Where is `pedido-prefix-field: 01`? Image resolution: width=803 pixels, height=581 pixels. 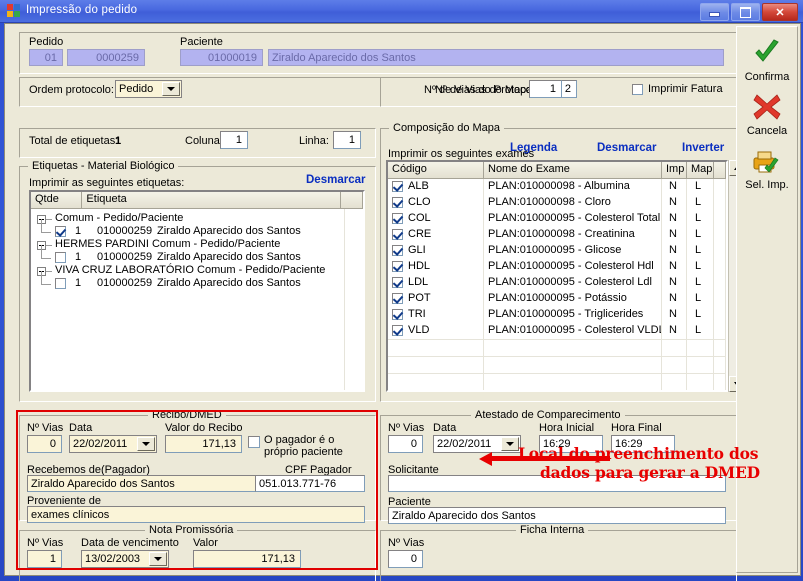
pedido-prefix-field: 01 is located at coordinates (46, 57).